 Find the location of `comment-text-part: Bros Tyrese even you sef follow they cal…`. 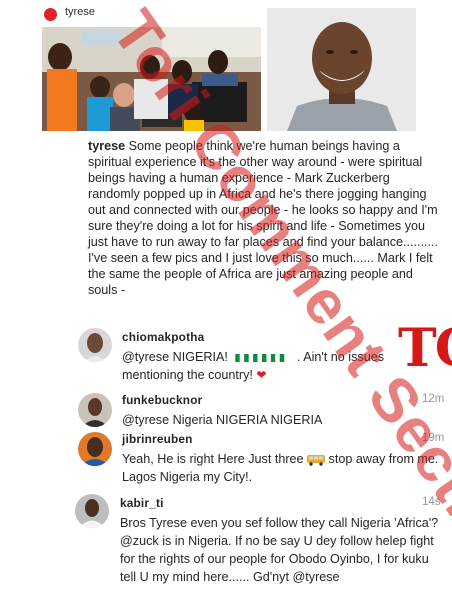

comment-text-part: Bros Tyrese even you sef follow they cal… is located at coordinates (279, 523).